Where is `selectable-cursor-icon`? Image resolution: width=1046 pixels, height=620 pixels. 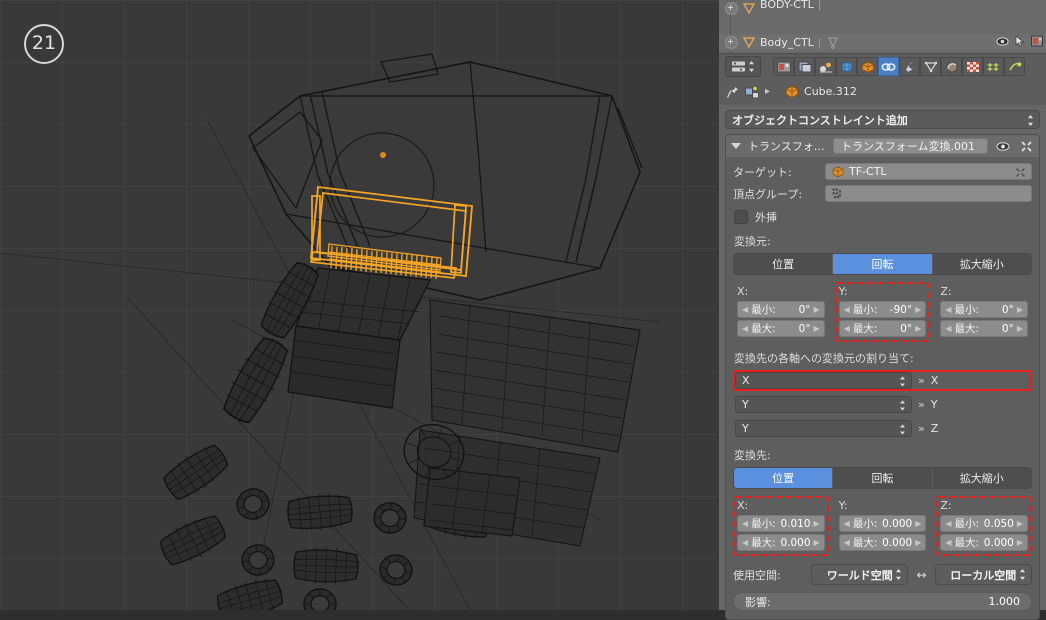
selectable-cursor-icon is located at coordinates (1020, 41).